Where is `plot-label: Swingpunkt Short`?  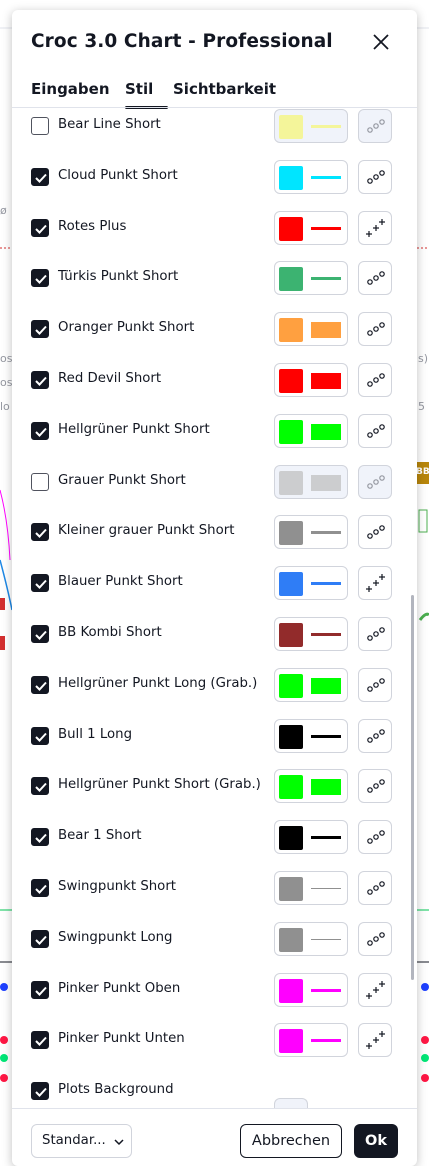
plot-label: Swingpunkt Short is located at coordinates (117, 886).